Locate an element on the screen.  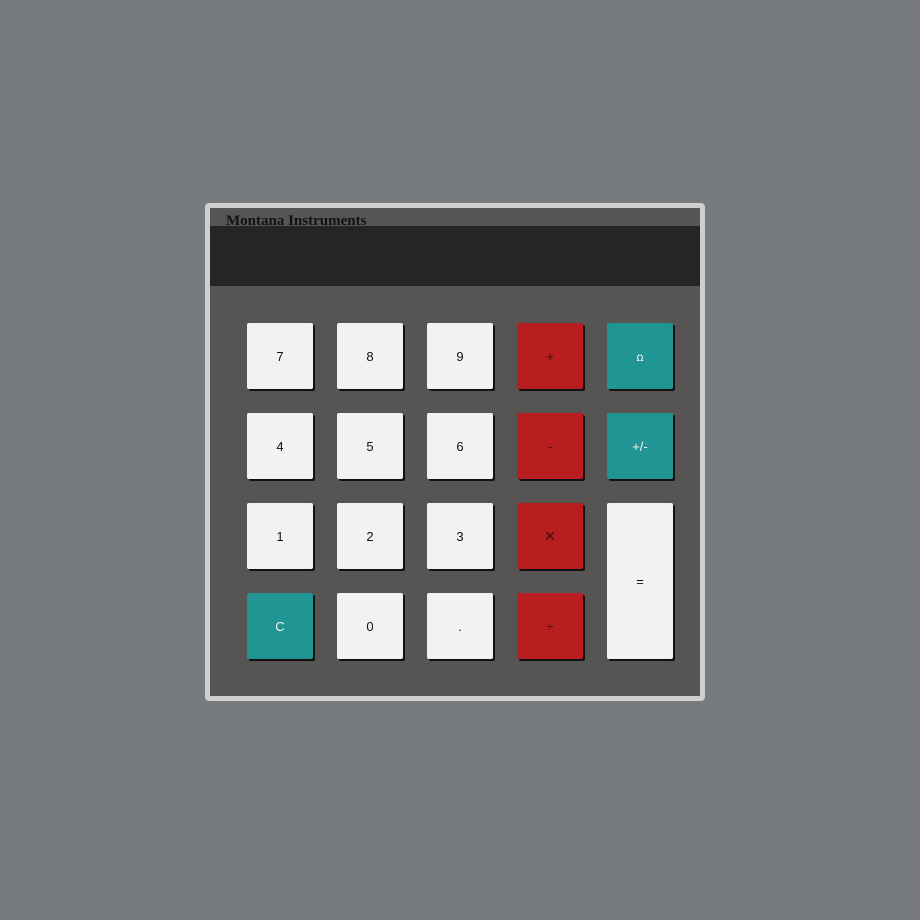
key-0: 0 is located at coordinates (370, 626).